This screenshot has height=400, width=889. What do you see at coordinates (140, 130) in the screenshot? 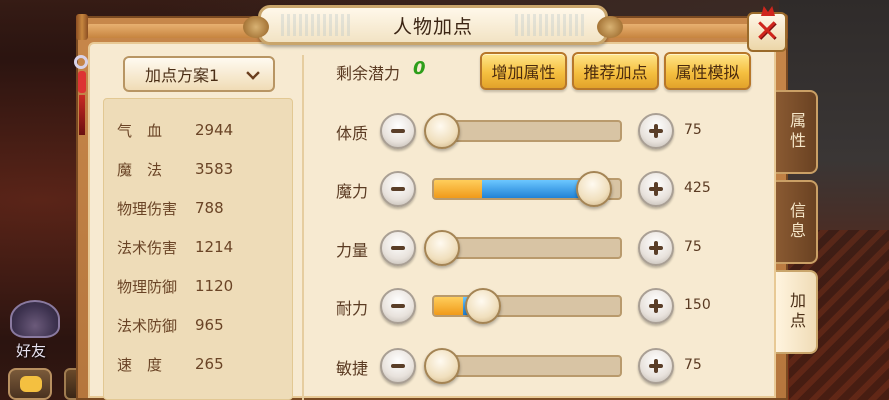
I see `stat-name: 气 血` at bounding box center [140, 130].